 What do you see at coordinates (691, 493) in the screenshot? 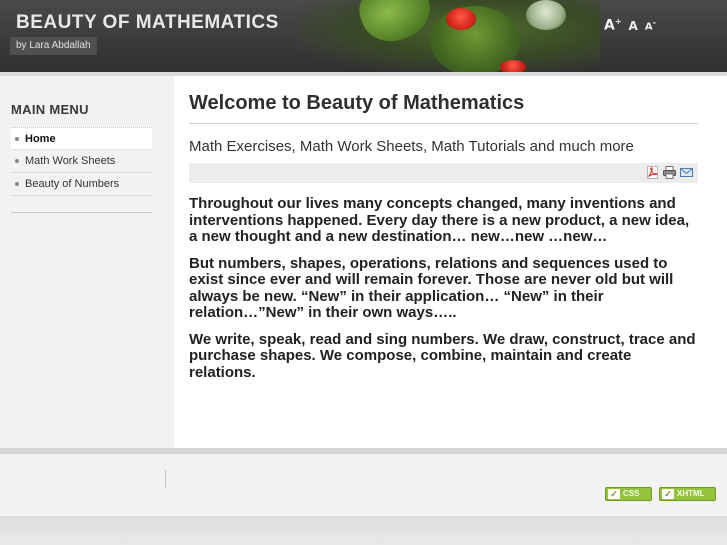
I see `xhtml-badge-label: XHTML` at bounding box center [691, 493].